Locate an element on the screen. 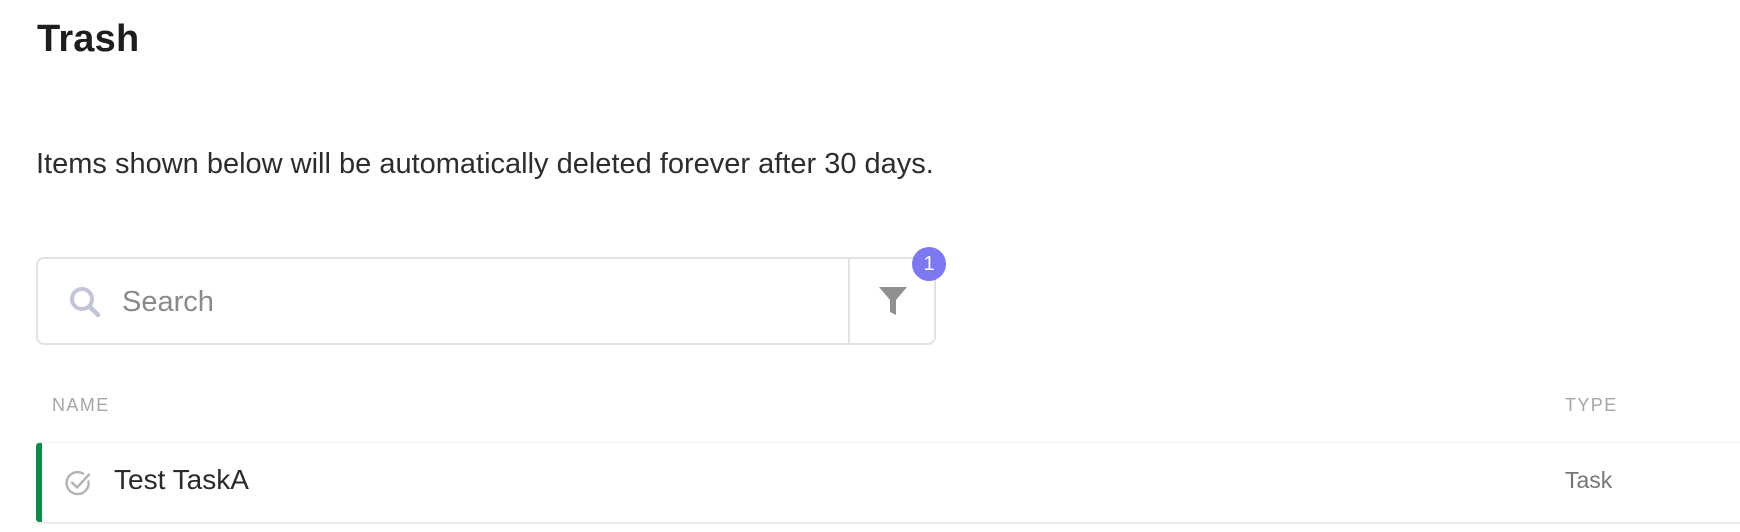 This screenshot has width=1740, height=532. filter-count-badge: 1 is located at coordinates (929, 264).